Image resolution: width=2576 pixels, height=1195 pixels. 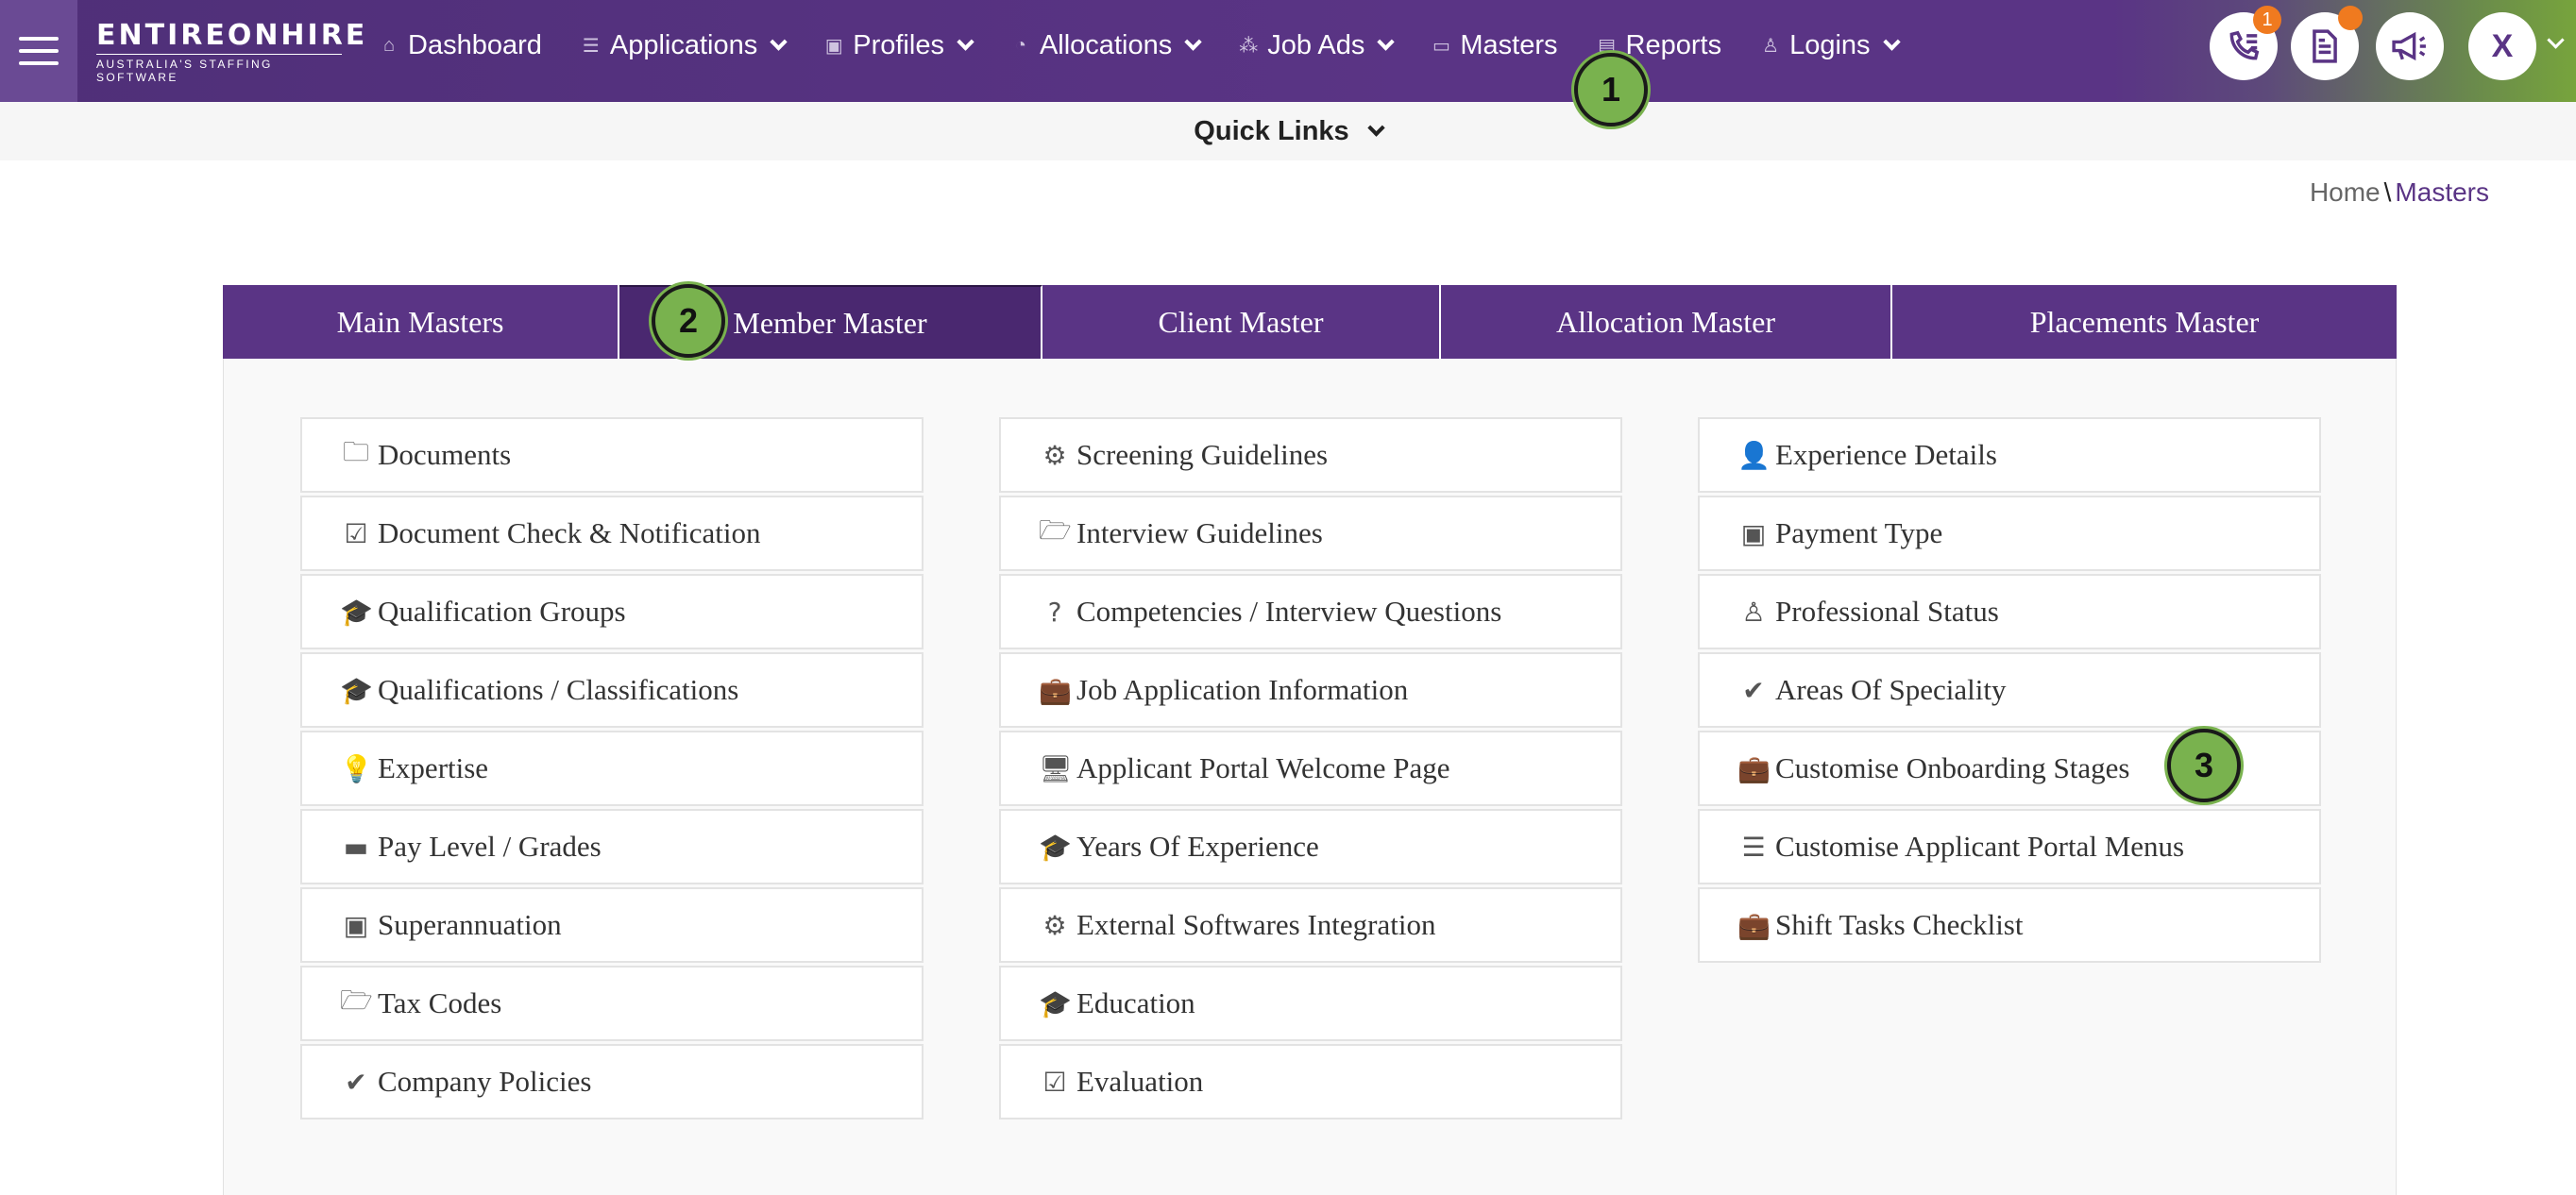 I want to click on nav-item-masters: ▭ Masters, so click(x=1494, y=45).